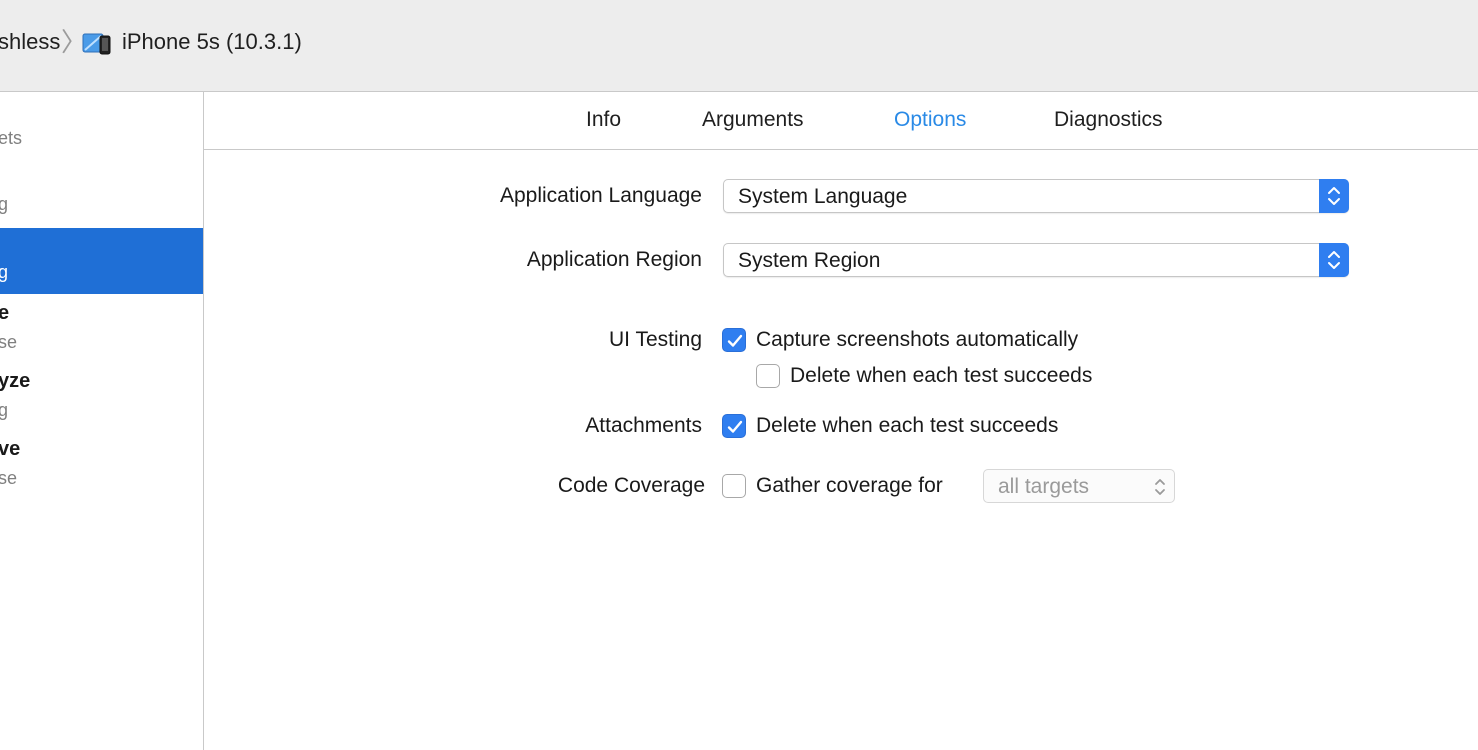 Image resolution: width=1478 pixels, height=750 pixels. What do you see at coordinates (1044, 486) in the screenshot?
I see `coverage-targets-value: all targets` at bounding box center [1044, 486].